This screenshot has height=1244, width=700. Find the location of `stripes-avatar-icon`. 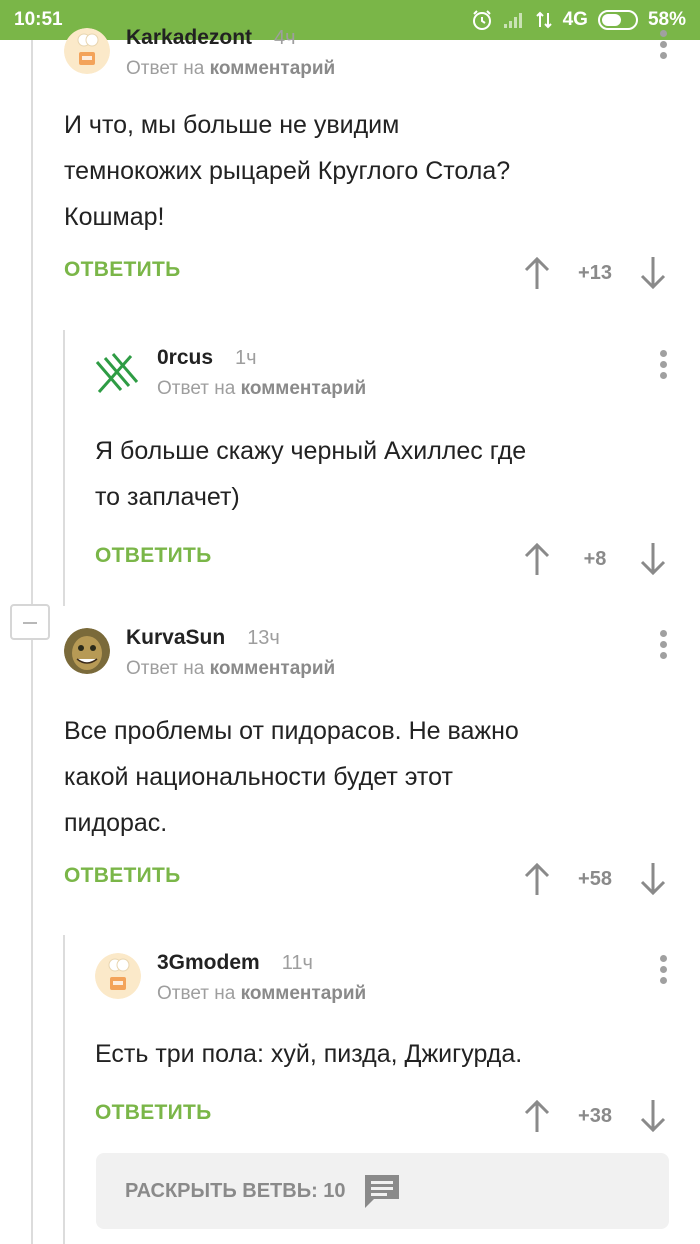

stripes-avatar-icon is located at coordinates (118, 371).